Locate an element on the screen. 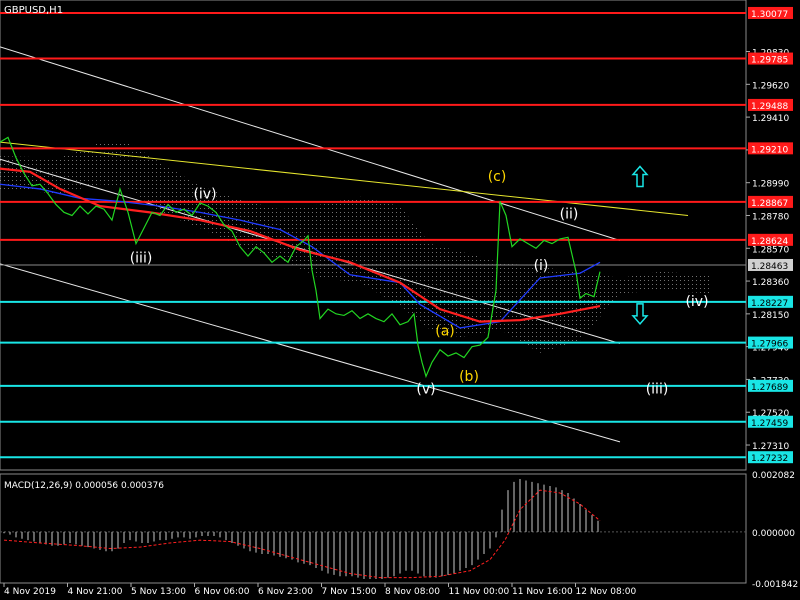  arrow-up-icon is located at coordinates (640, 176).